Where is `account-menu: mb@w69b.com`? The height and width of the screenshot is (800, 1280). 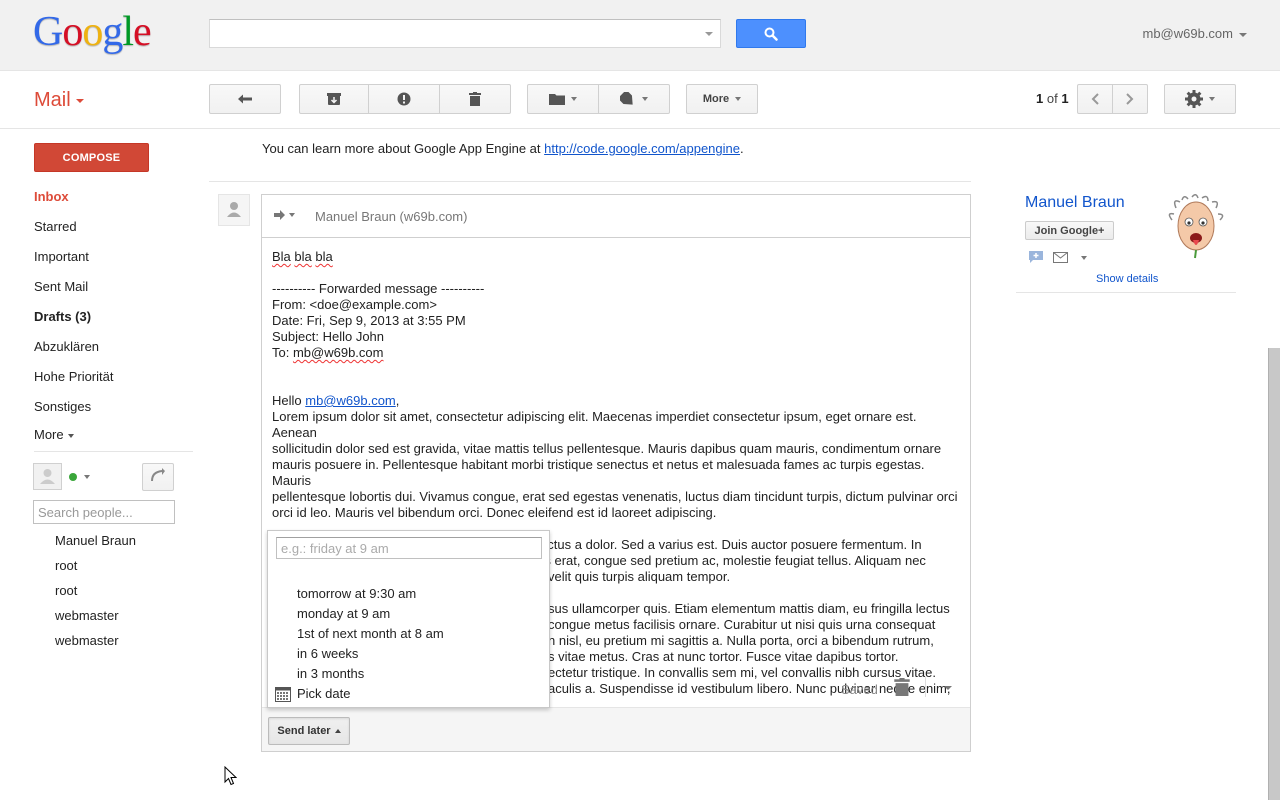
account-menu: mb@w69b.com is located at coordinates (1194, 33).